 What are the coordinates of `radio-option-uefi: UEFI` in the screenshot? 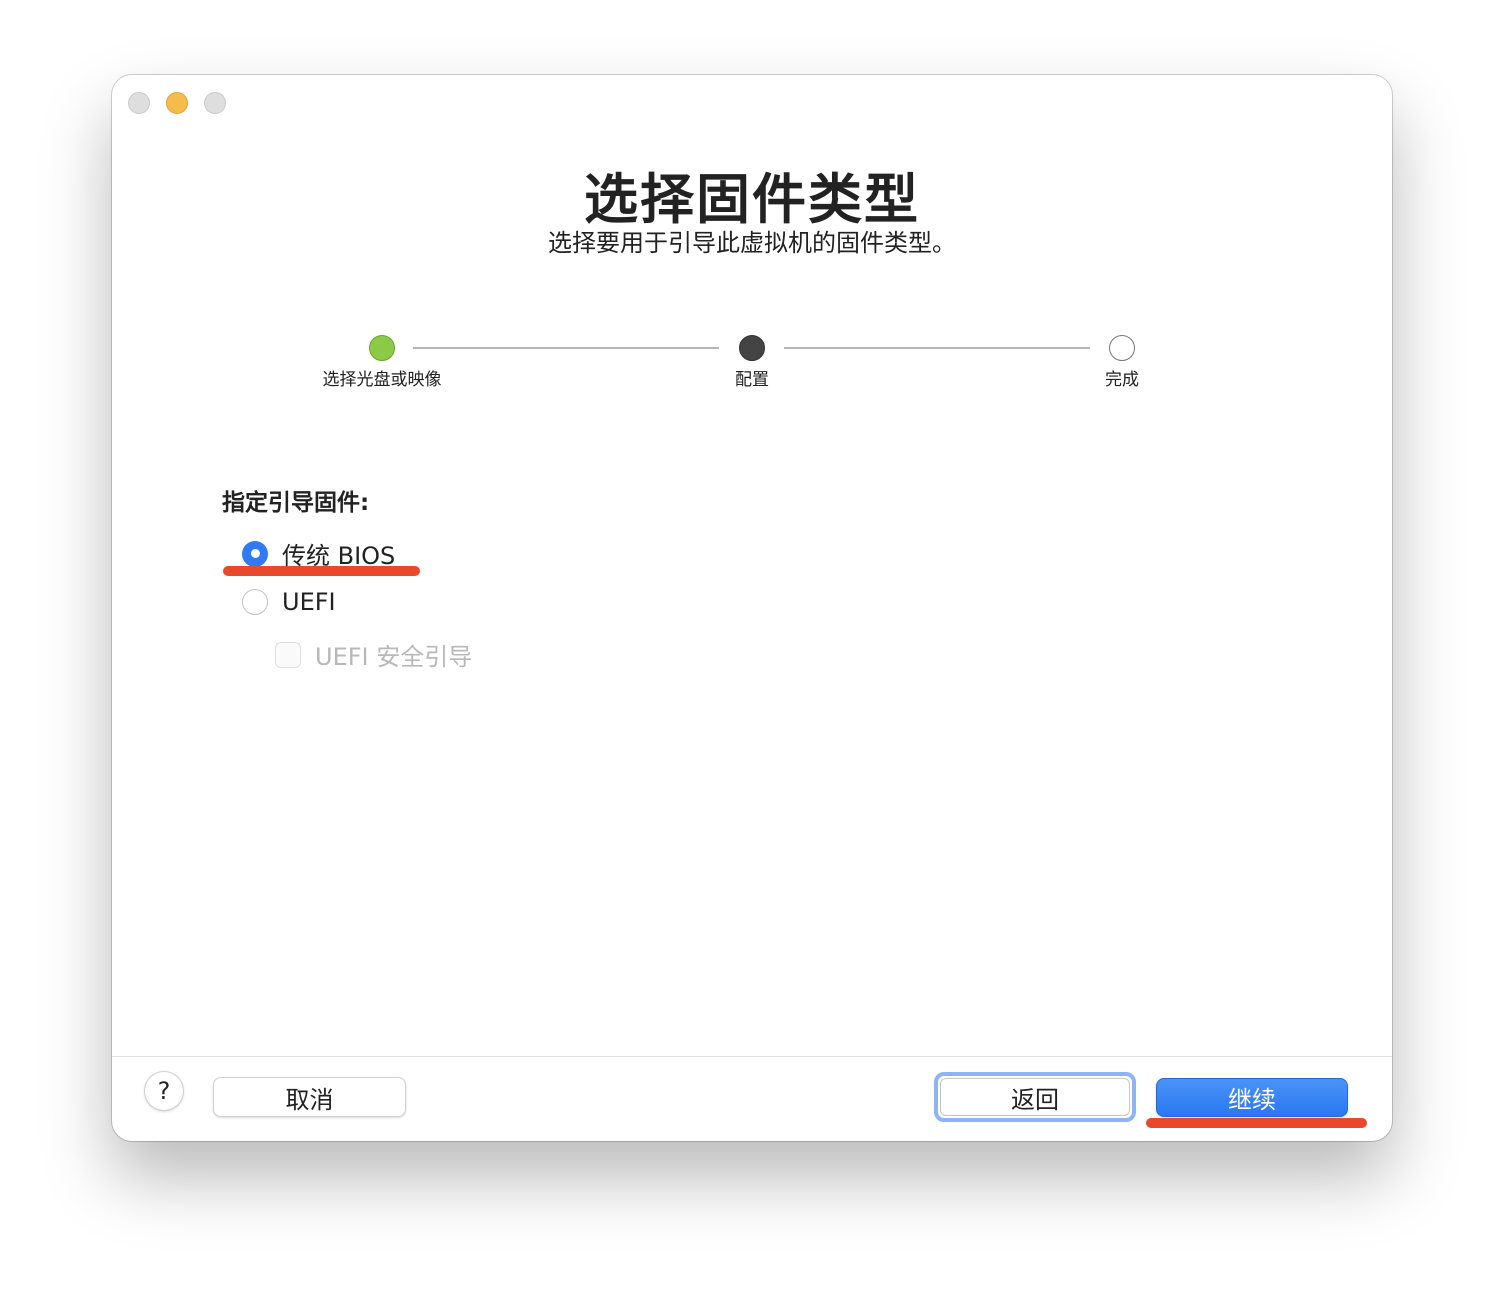 It's located at (289, 602).